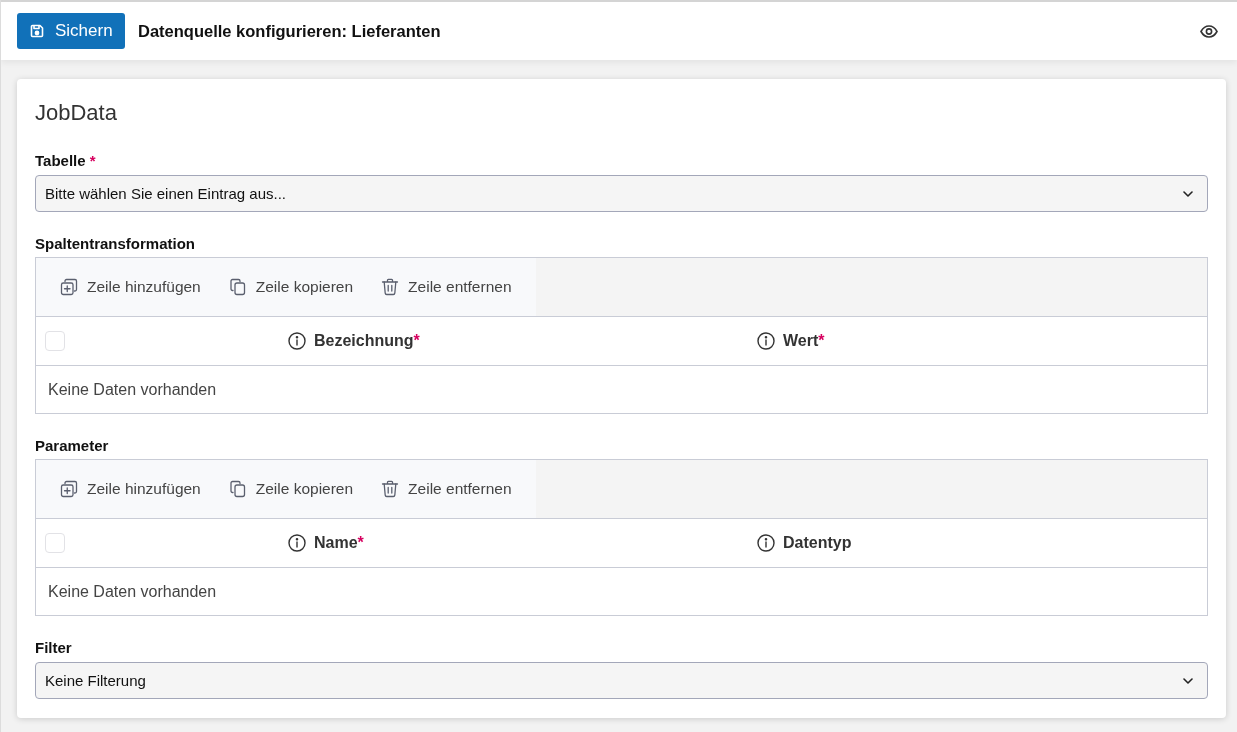 Image resolution: width=1237 pixels, height=732 pixels. What do you see at coordinates (289, 31) in the screenshot?
I see `page-title: Datenquelle konfigurieren: Lieferanten` at bounding box center [289, 31].